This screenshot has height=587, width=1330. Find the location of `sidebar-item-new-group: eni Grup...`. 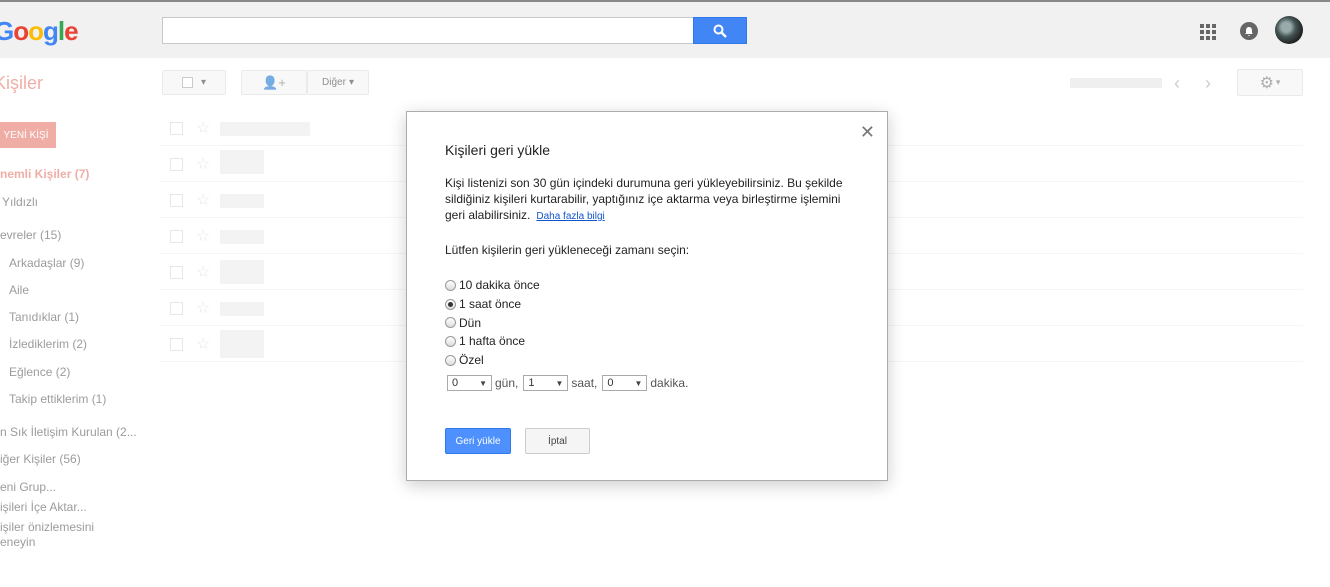

sidebar-item-new-group: eni Grup... is located at coordinates (28, 487).